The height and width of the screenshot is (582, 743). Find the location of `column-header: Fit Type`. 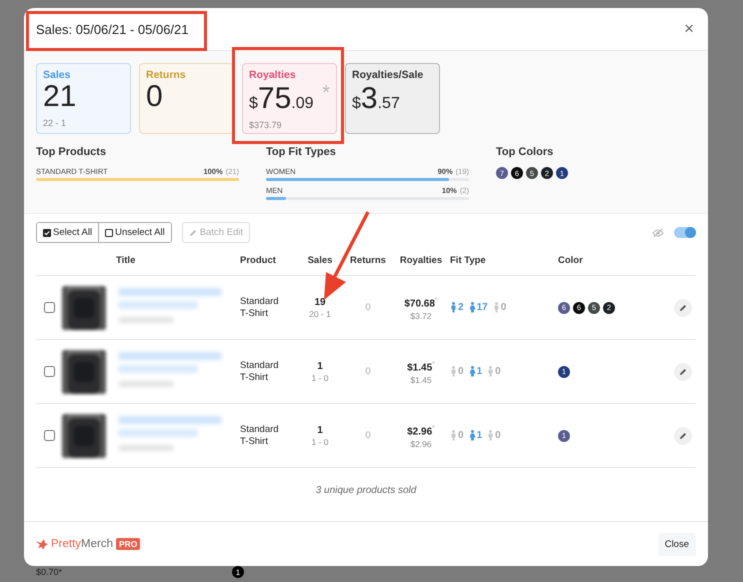

column-header: Fit Type is located at coordinates (468, 260).